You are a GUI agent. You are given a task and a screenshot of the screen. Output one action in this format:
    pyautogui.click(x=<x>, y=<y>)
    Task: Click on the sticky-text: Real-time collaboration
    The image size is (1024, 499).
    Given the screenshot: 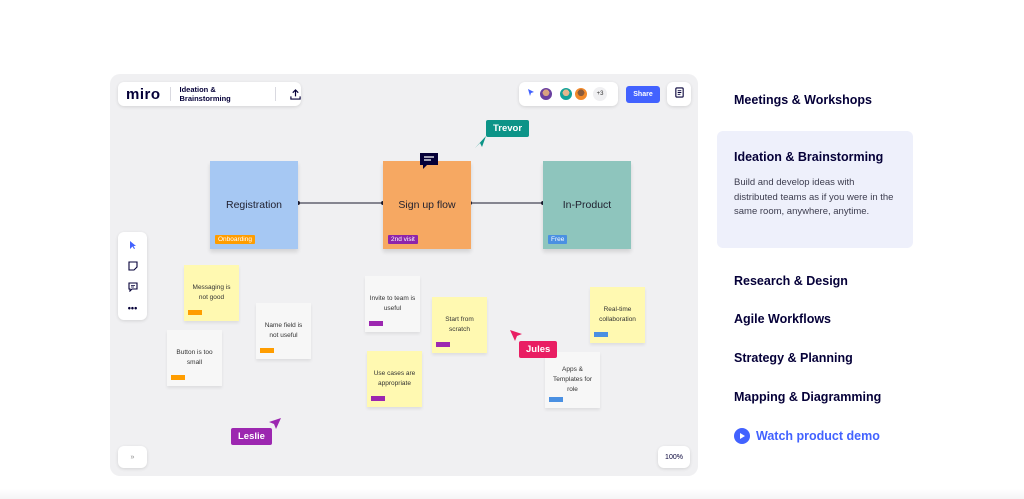 What is the action you would take?
    pyautogui.click(x=617, y=314)
    